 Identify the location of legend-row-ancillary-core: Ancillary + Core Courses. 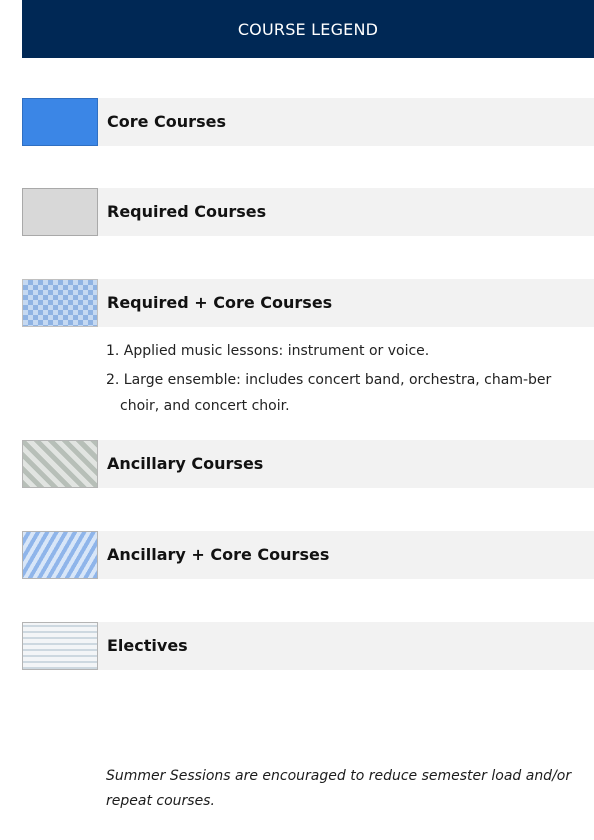
(308, 555).